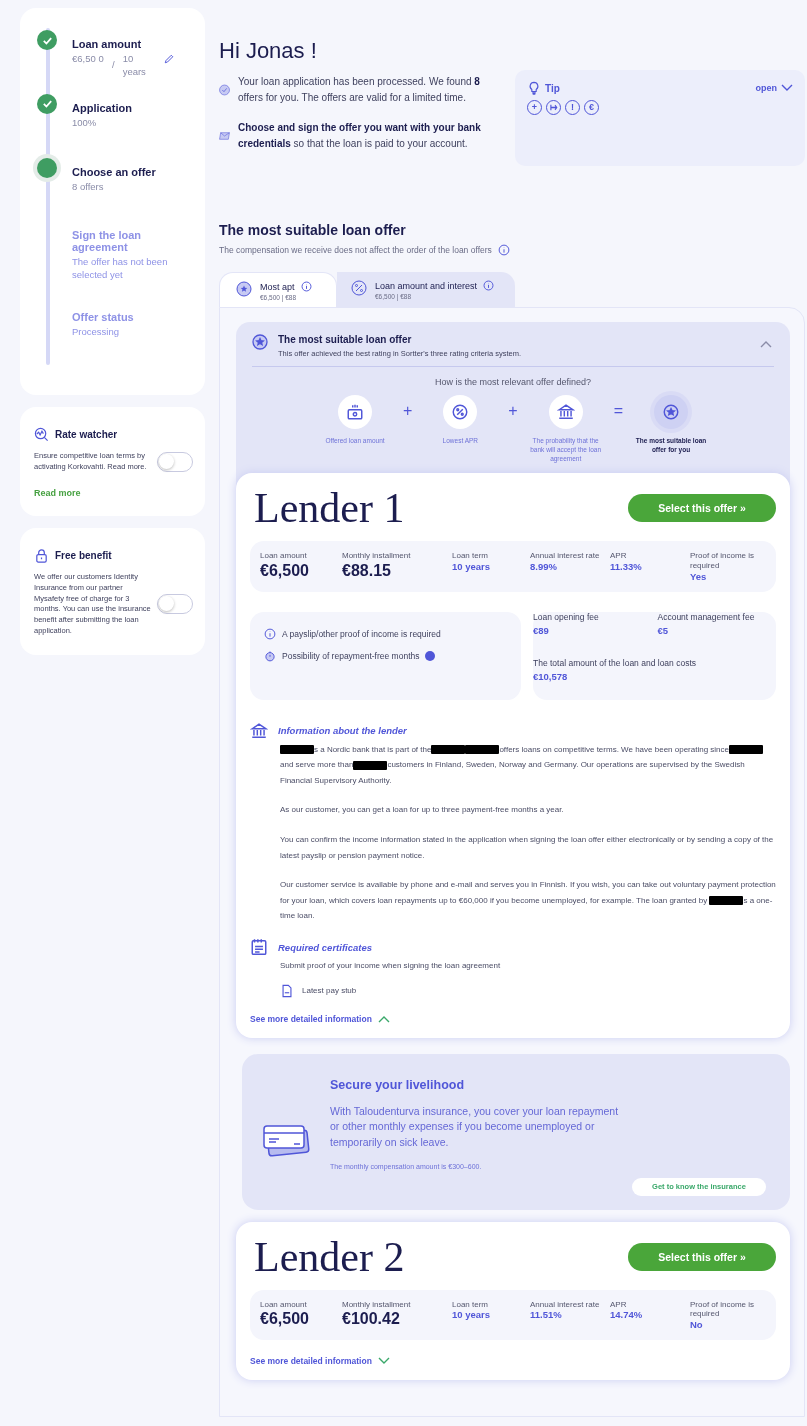 The width and height of the screenshot is (807, 1426). Describe the element at coordinates (566, 616) in the screenshot. I see `fee-label: Loan opening fee` at that location.